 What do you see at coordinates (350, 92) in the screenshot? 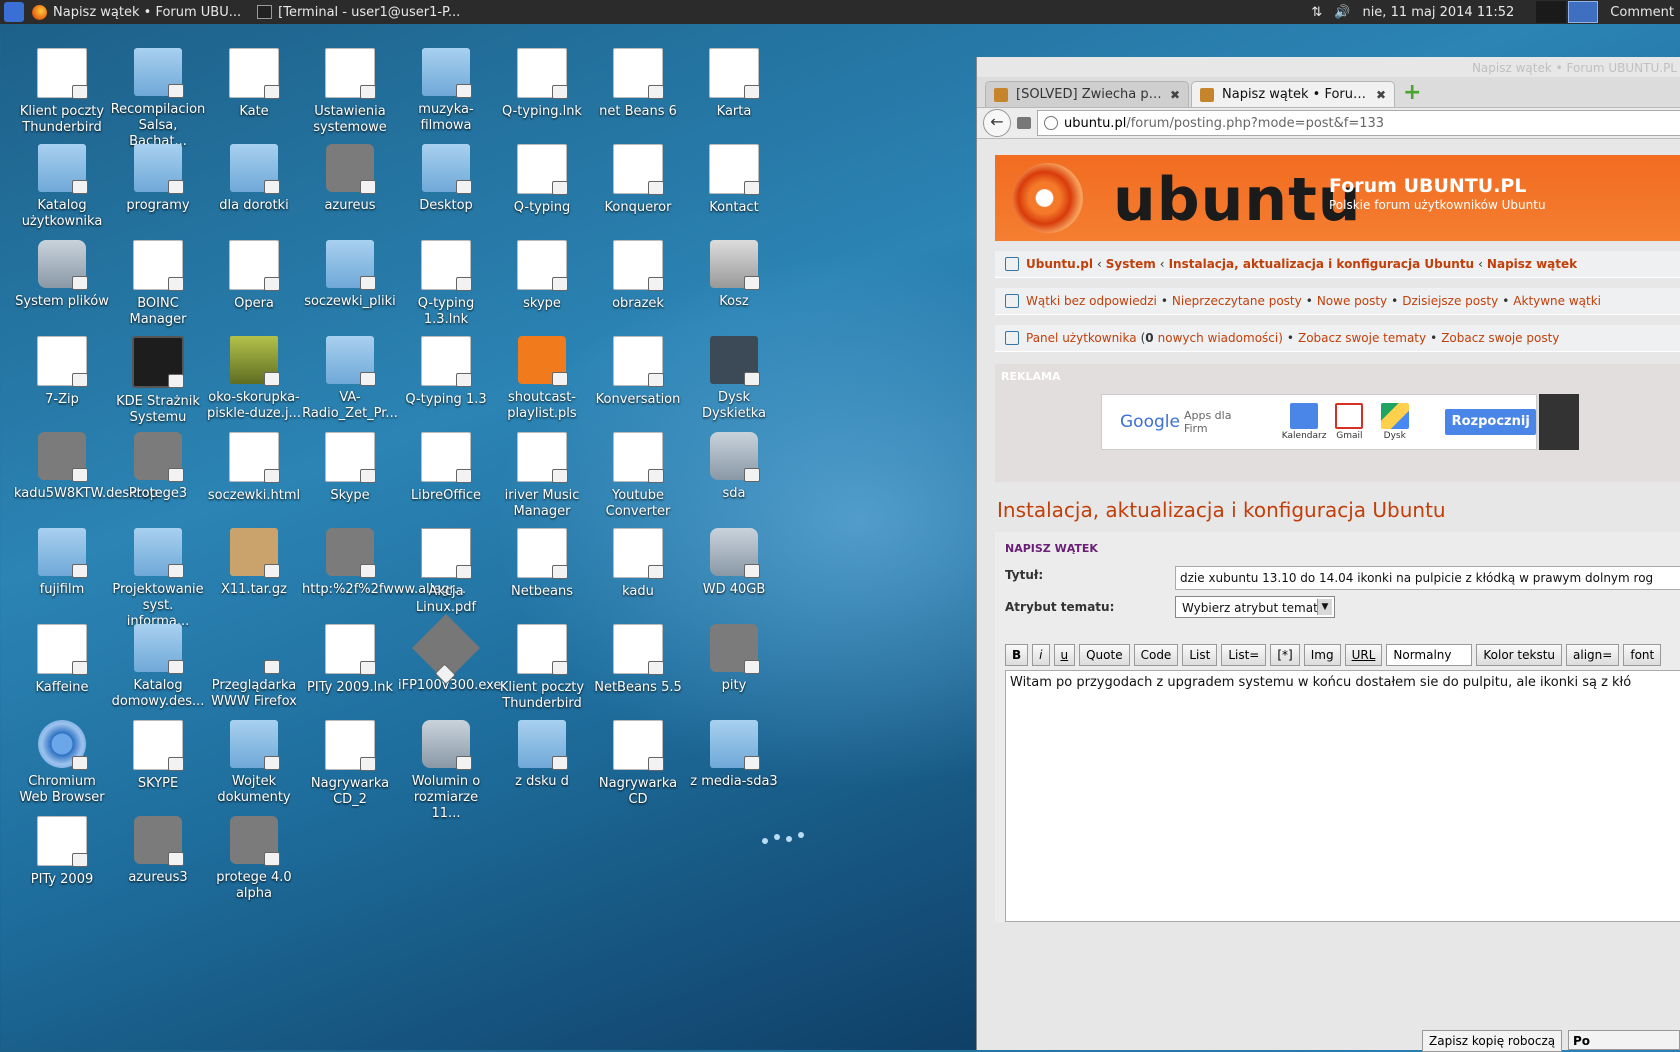
I see `desktop-icon: Ustawienia systemowe` at bounding box center [350, 92].